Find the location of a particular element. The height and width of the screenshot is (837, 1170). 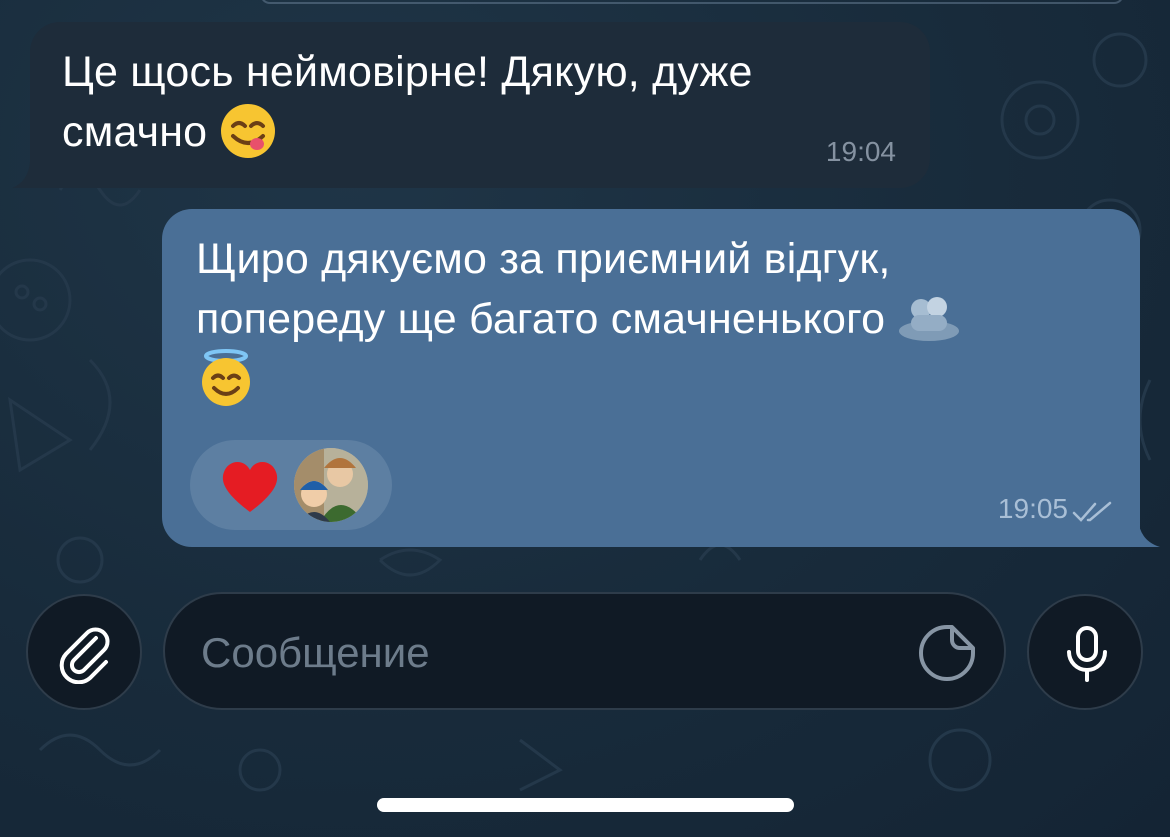

microphone-button is located at coordinates (1085, 652).